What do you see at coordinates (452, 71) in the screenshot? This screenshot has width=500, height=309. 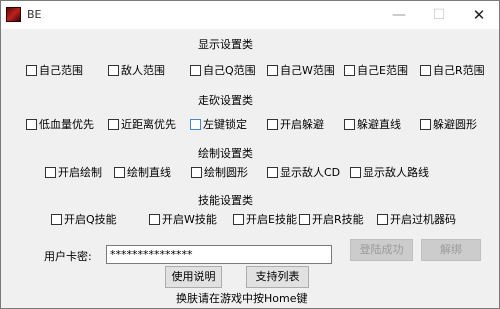 I see `checkbox-self-r-range: 自己R范围` at bounding box center [452, 71].